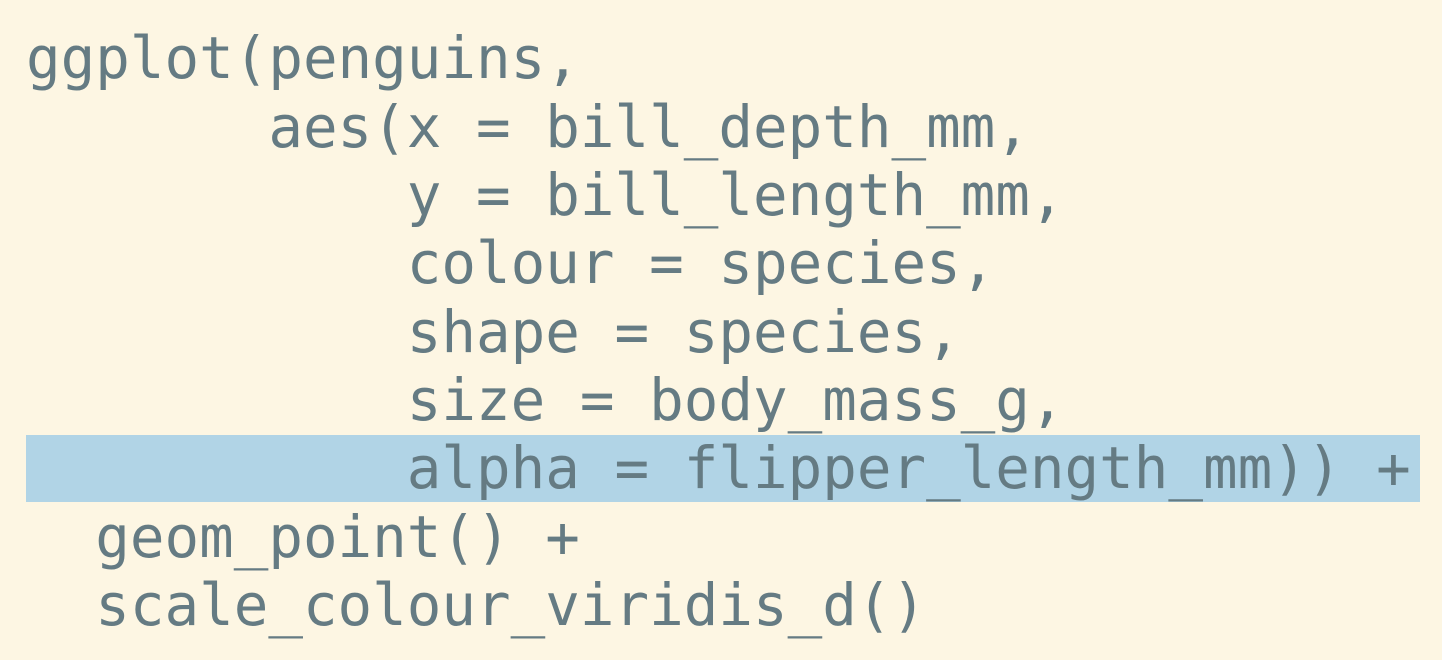 This screenshot has width=1442, height=660. Describe the element at coordinates (303, 58) in the screenshot. I see `code-line: ggplot(penguins,` at that location.